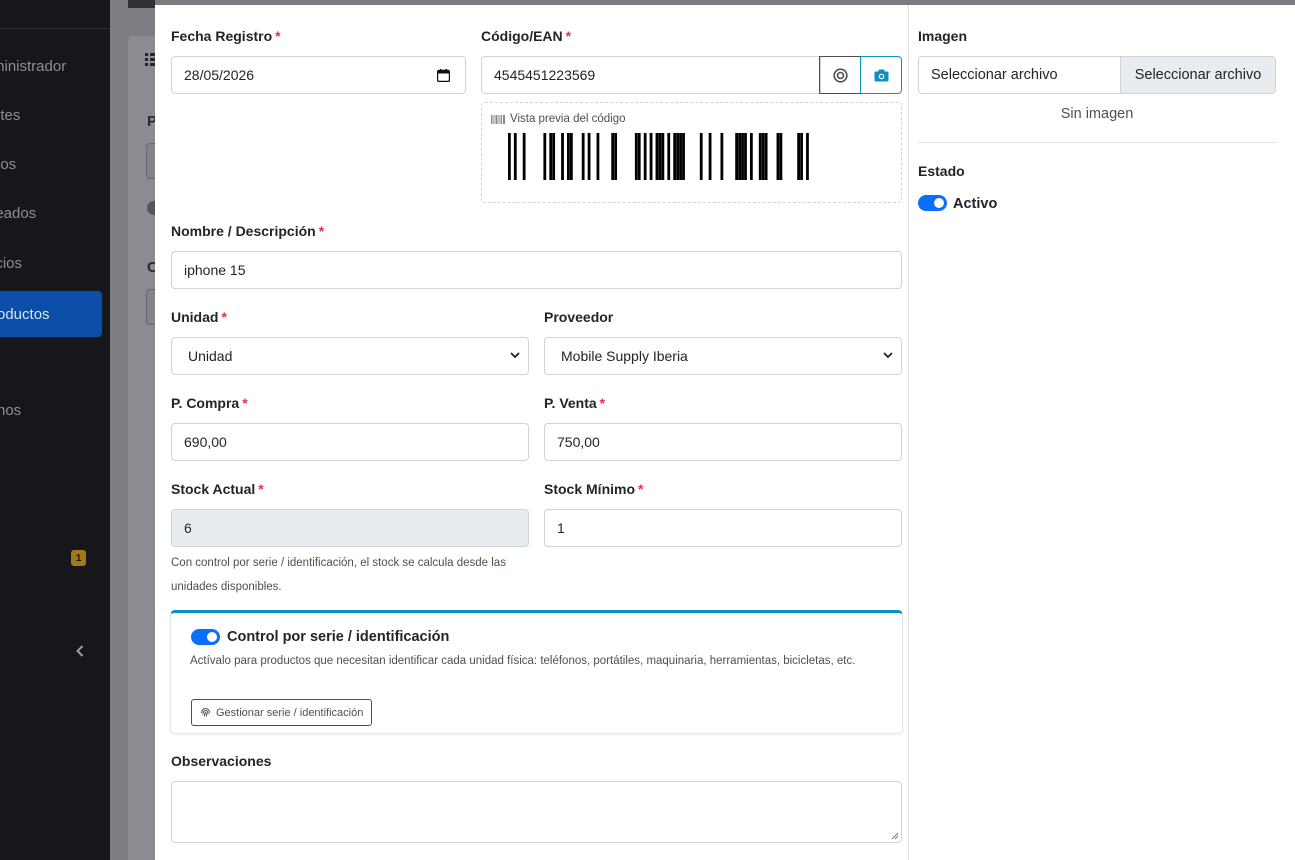 The width and height of the screenshot is (1295, 860). I want to click on target-icon, so click(840, 75).